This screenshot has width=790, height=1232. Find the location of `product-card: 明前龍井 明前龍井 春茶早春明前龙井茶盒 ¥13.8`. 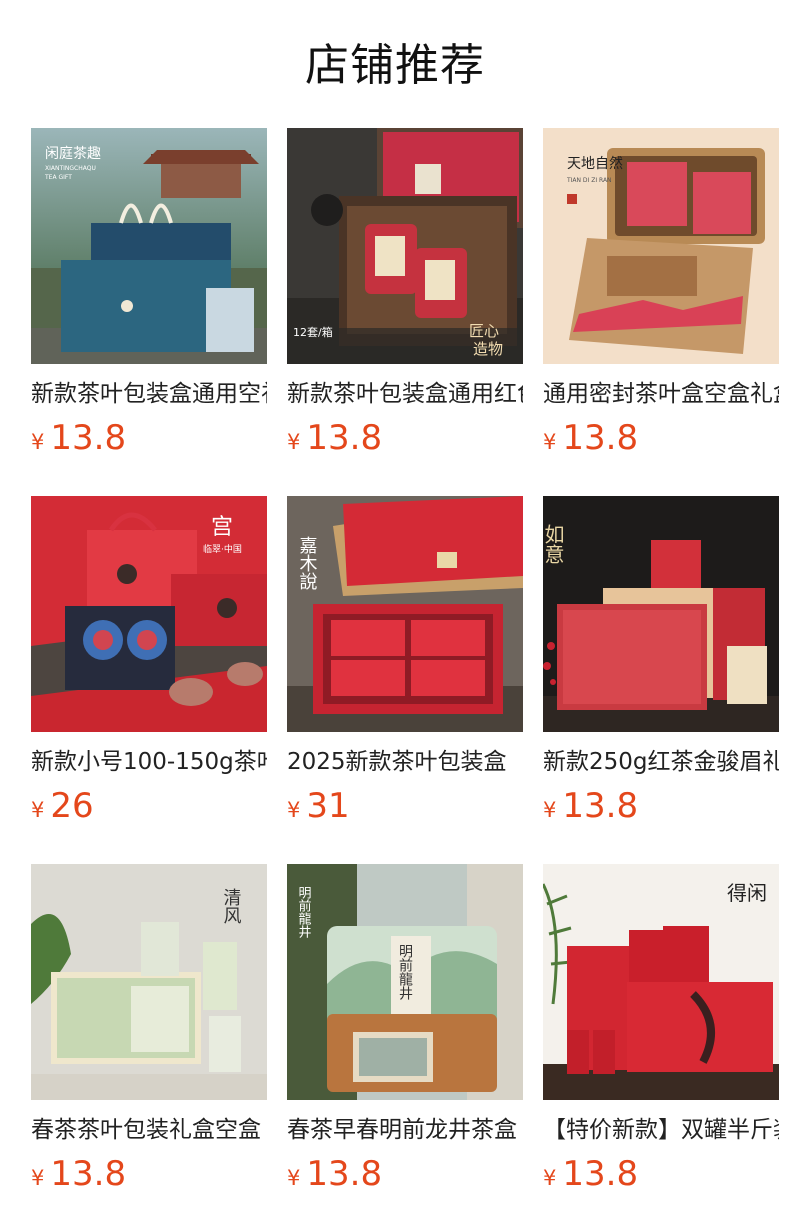

product-card: 明前龍井 明前龍井 春茶早春明前龙井茶盒 ¥13.8 is located at coordinates (405, 1029).